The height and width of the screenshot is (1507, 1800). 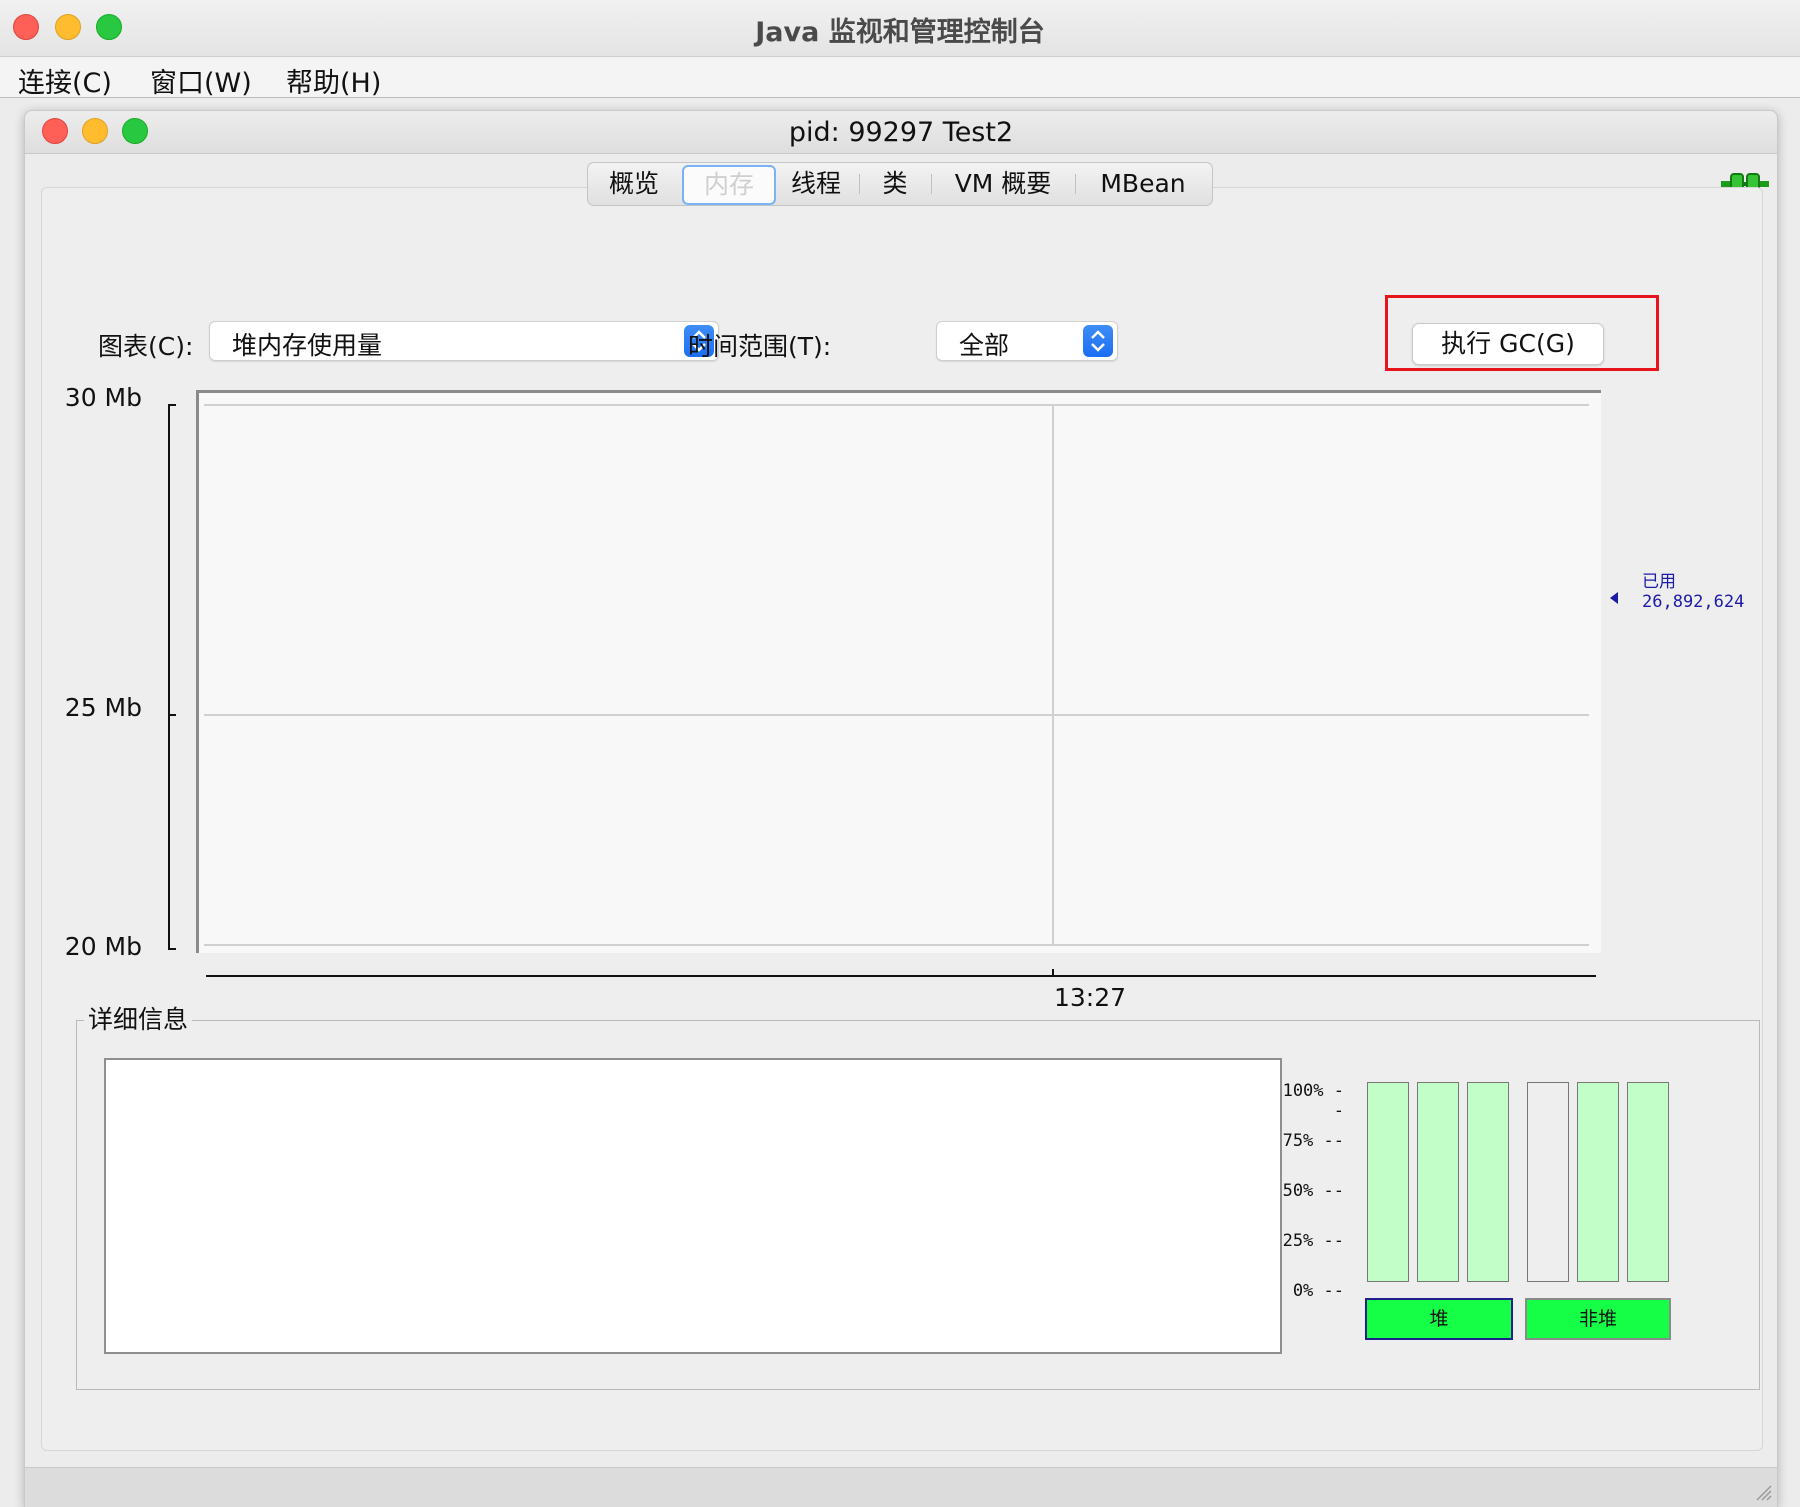 What do you see at coordinates (1659, 582) in the screenshot?
I see `used-label: 已用` at bounding box center [1659, 582].